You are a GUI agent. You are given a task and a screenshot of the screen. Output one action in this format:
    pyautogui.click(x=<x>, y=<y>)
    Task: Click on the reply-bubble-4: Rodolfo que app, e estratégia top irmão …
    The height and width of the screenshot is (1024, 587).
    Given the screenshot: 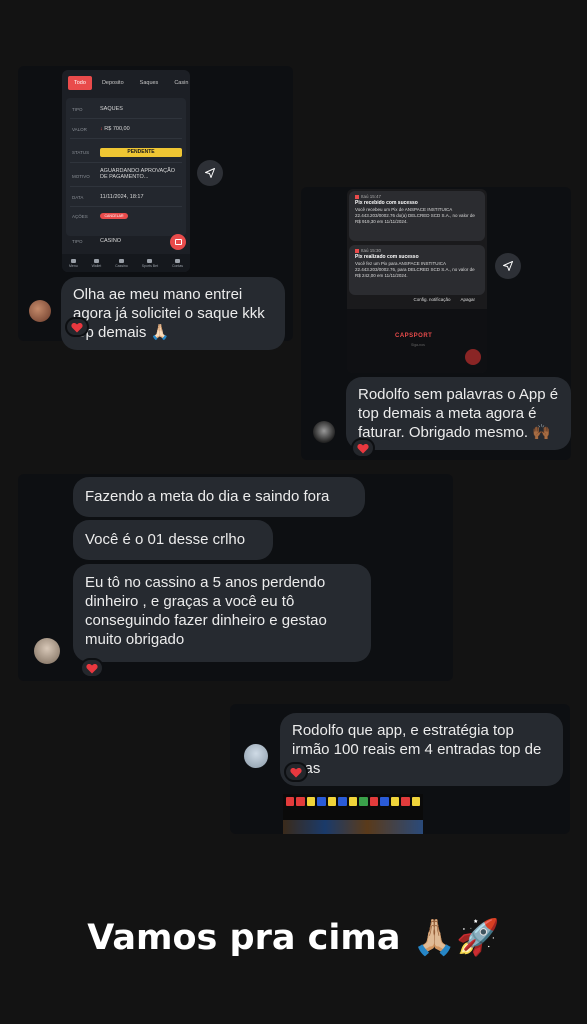 What is the action you would take?
    pyautogui.click(x=421, y=749)
    